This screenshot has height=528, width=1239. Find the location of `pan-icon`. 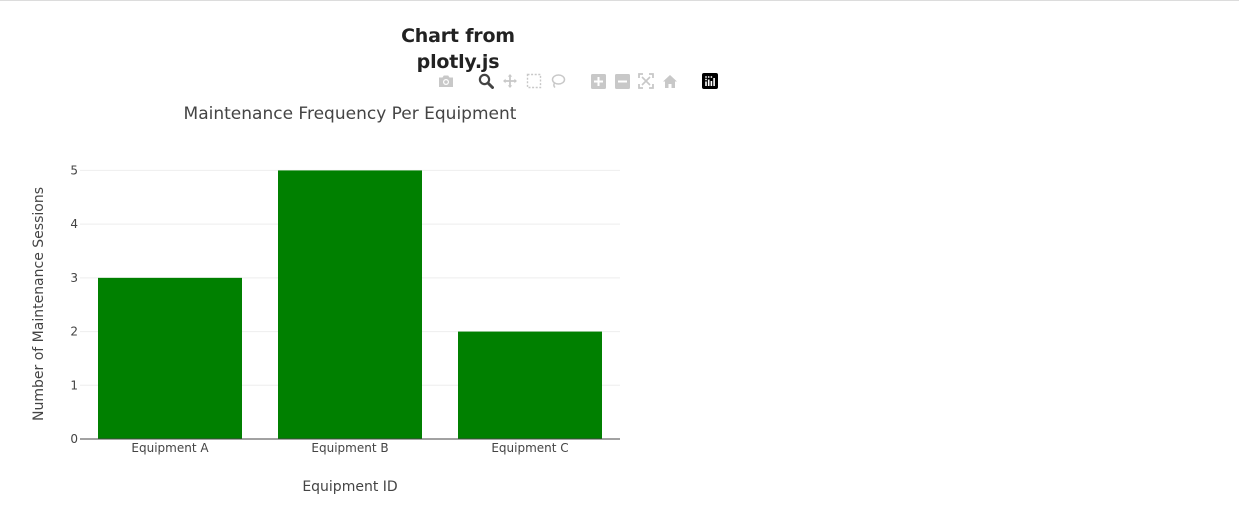

pan-icon is located at coordinates (510, 81).